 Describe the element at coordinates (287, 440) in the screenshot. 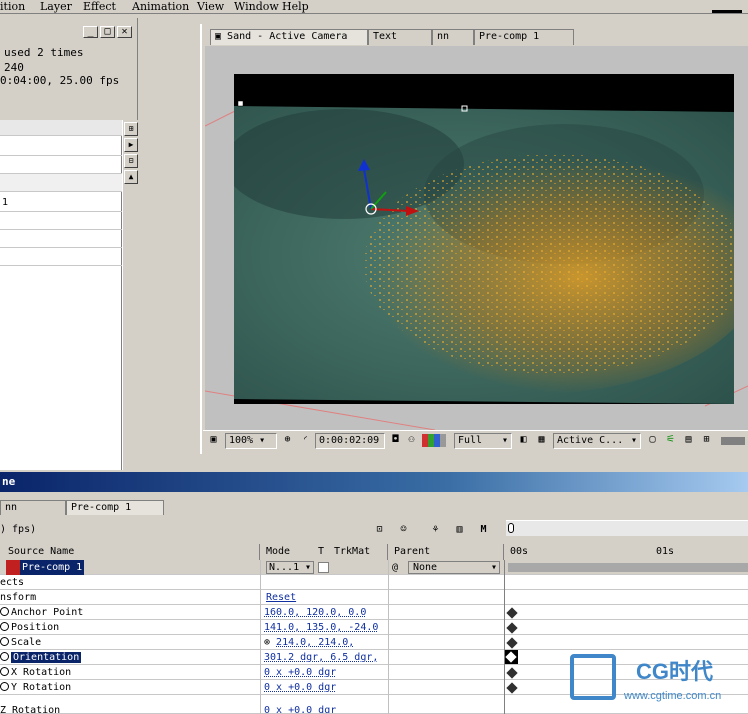

I see `safe-zones-icon: ⊕` at that location.